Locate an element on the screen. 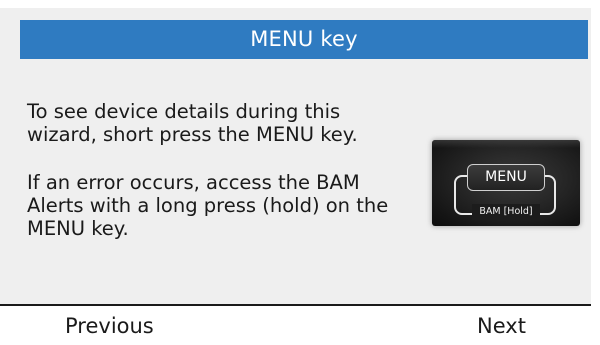 This screenshot has height=345, width=600. menu-key-illustration: MENU BAM [Hold] is located at coordinates (506, 183).